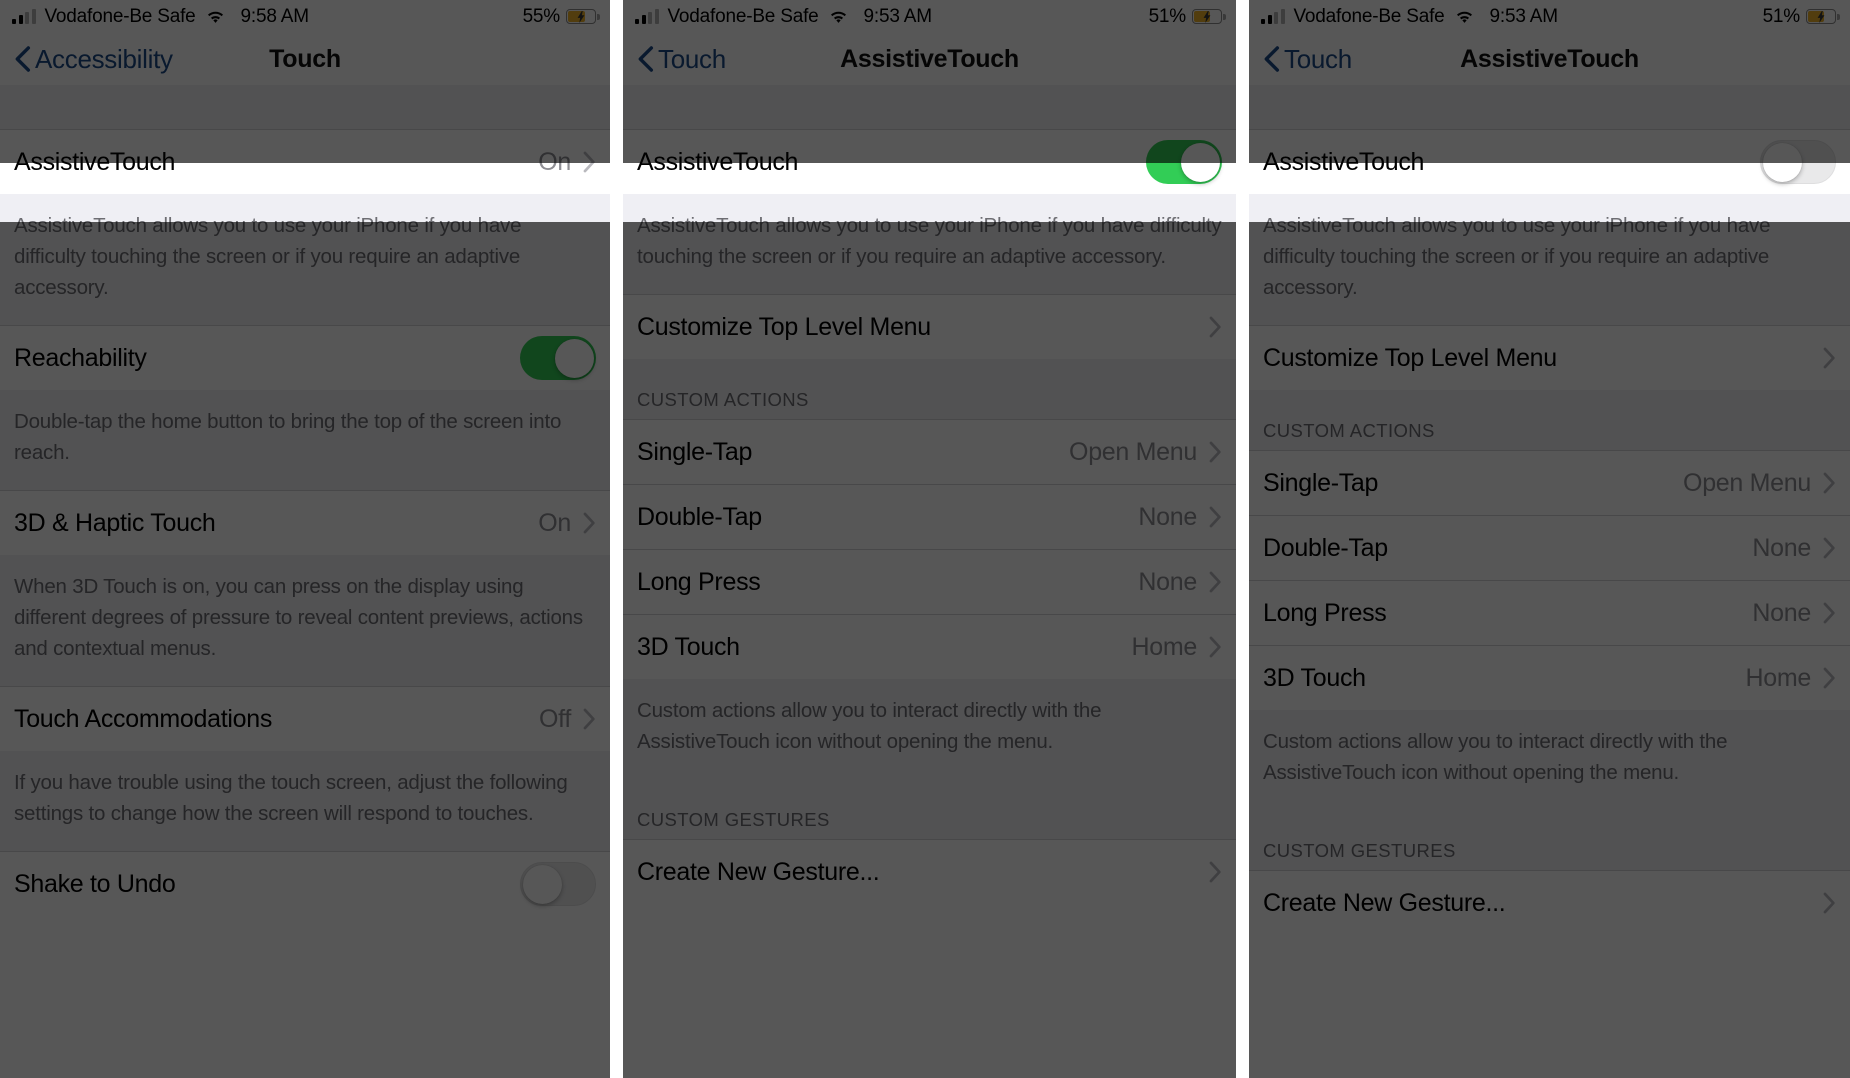 The image size is (1850, 1078). Describe the element at coordinates (115, 522) in the screenshot. I see `row-label: 3D & Haptic Touch` at that location.